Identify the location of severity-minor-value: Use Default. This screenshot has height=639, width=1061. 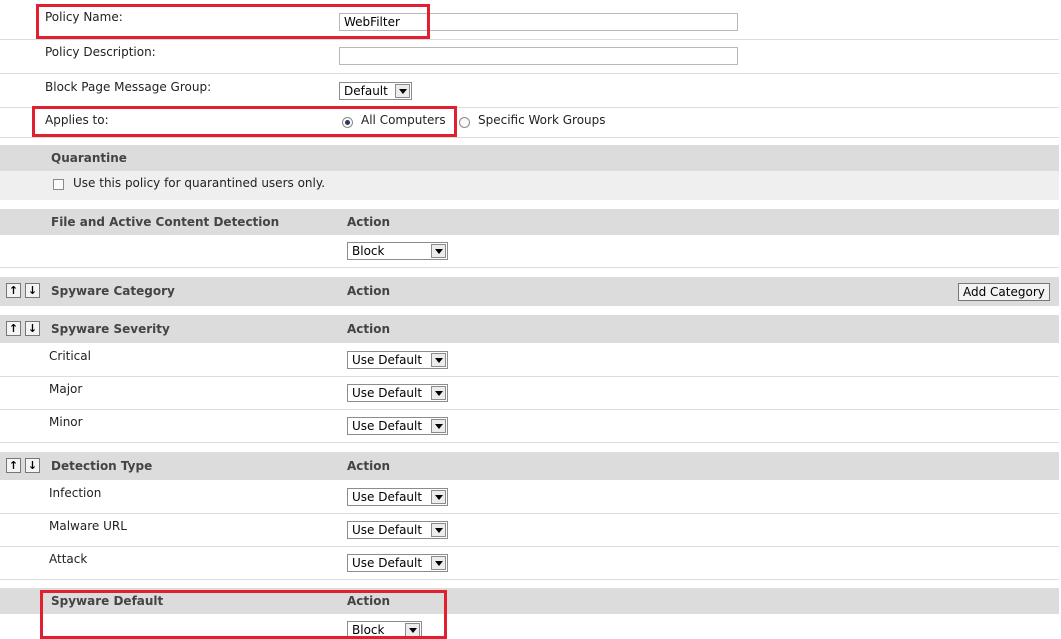
(387, 426).